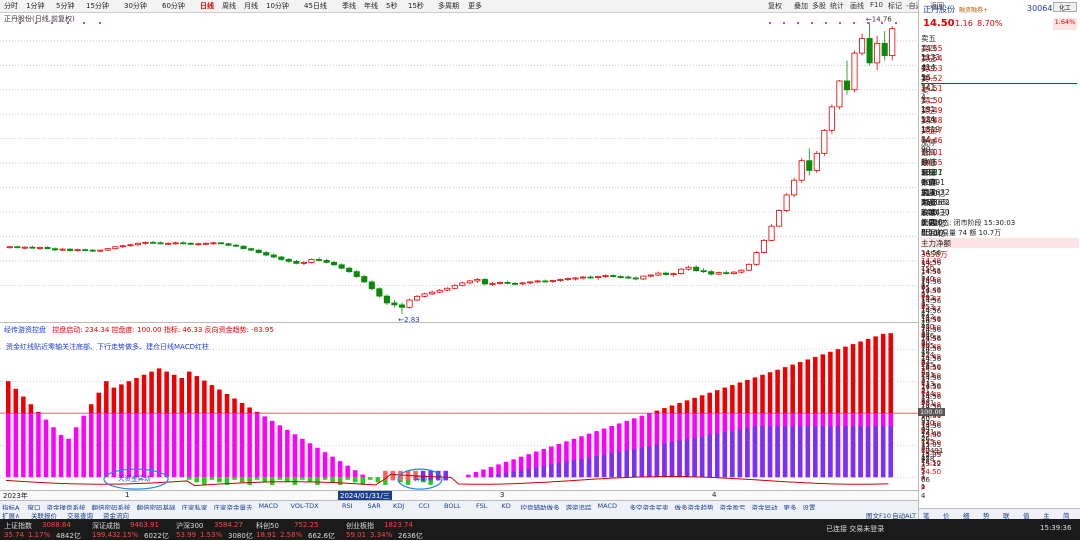  Describe the element at coordinates (349, 6) in the screenshot. I see `timeframe-11: 季线` at that location.